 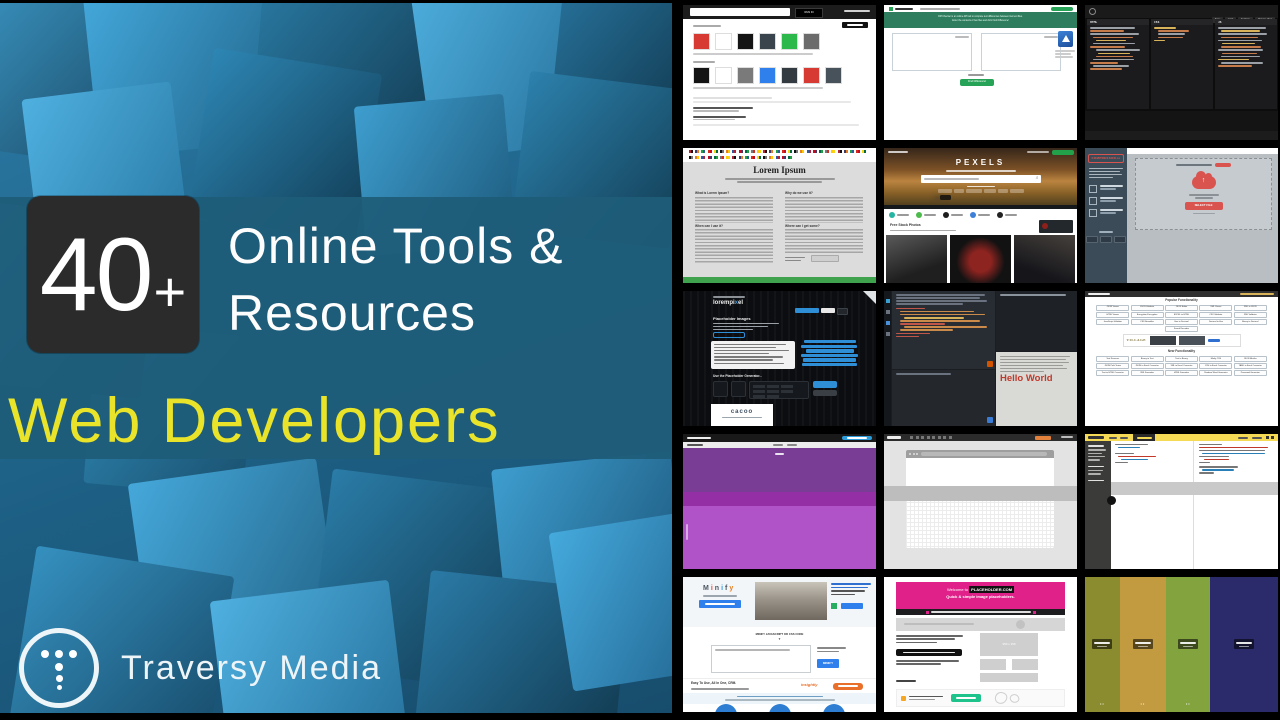 I want to click on tool-button: XML Validator, so click(x=1250, y=314).